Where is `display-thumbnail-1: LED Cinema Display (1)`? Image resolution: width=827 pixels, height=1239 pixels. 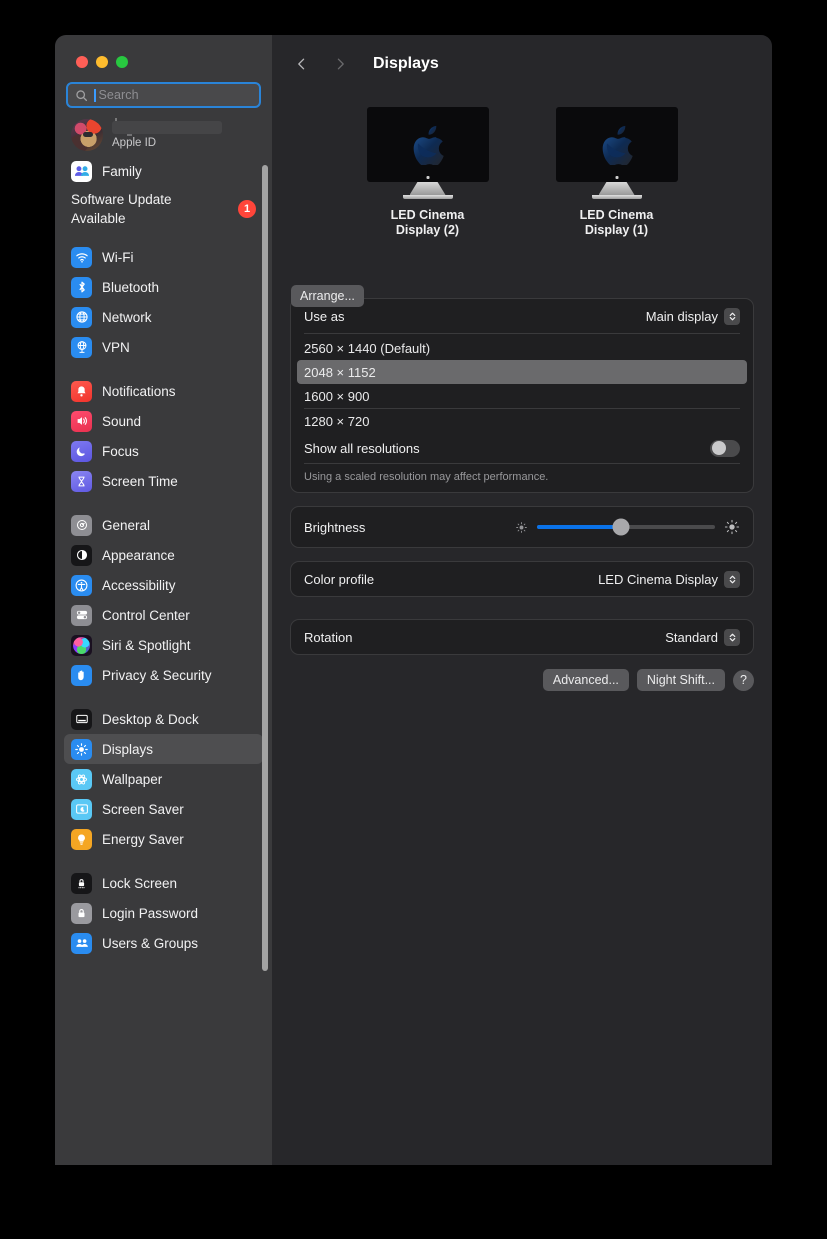
display-thumbnail-1: LED Cinema Display (1) is located at coordinates (616, 172).